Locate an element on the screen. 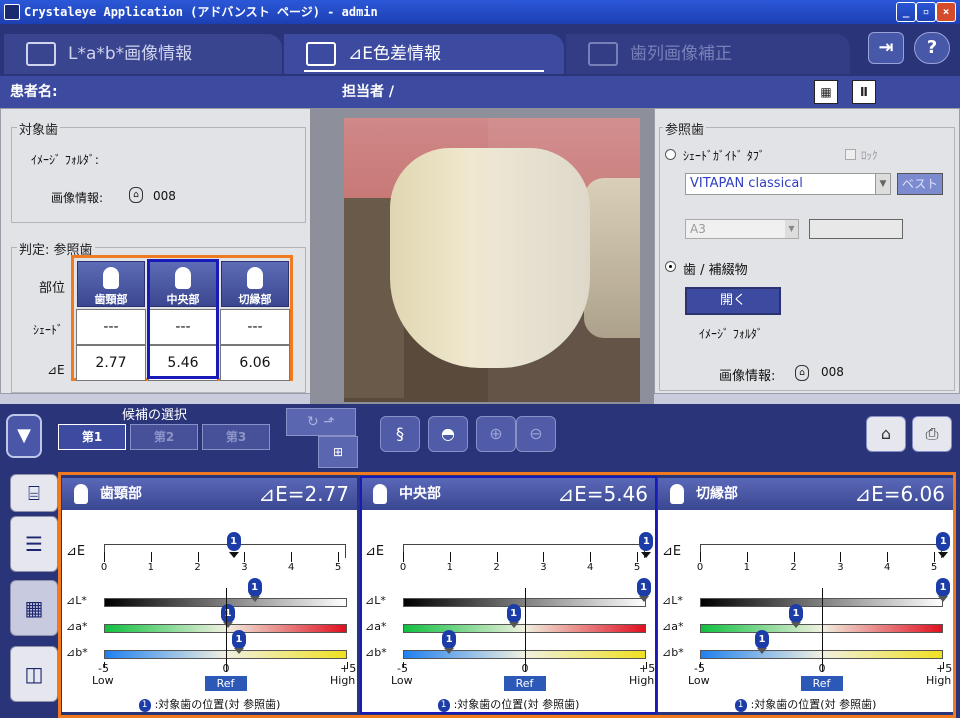 This screenshot has height=718, width=960. lock-checkbox is located at coordinates (850, 154).